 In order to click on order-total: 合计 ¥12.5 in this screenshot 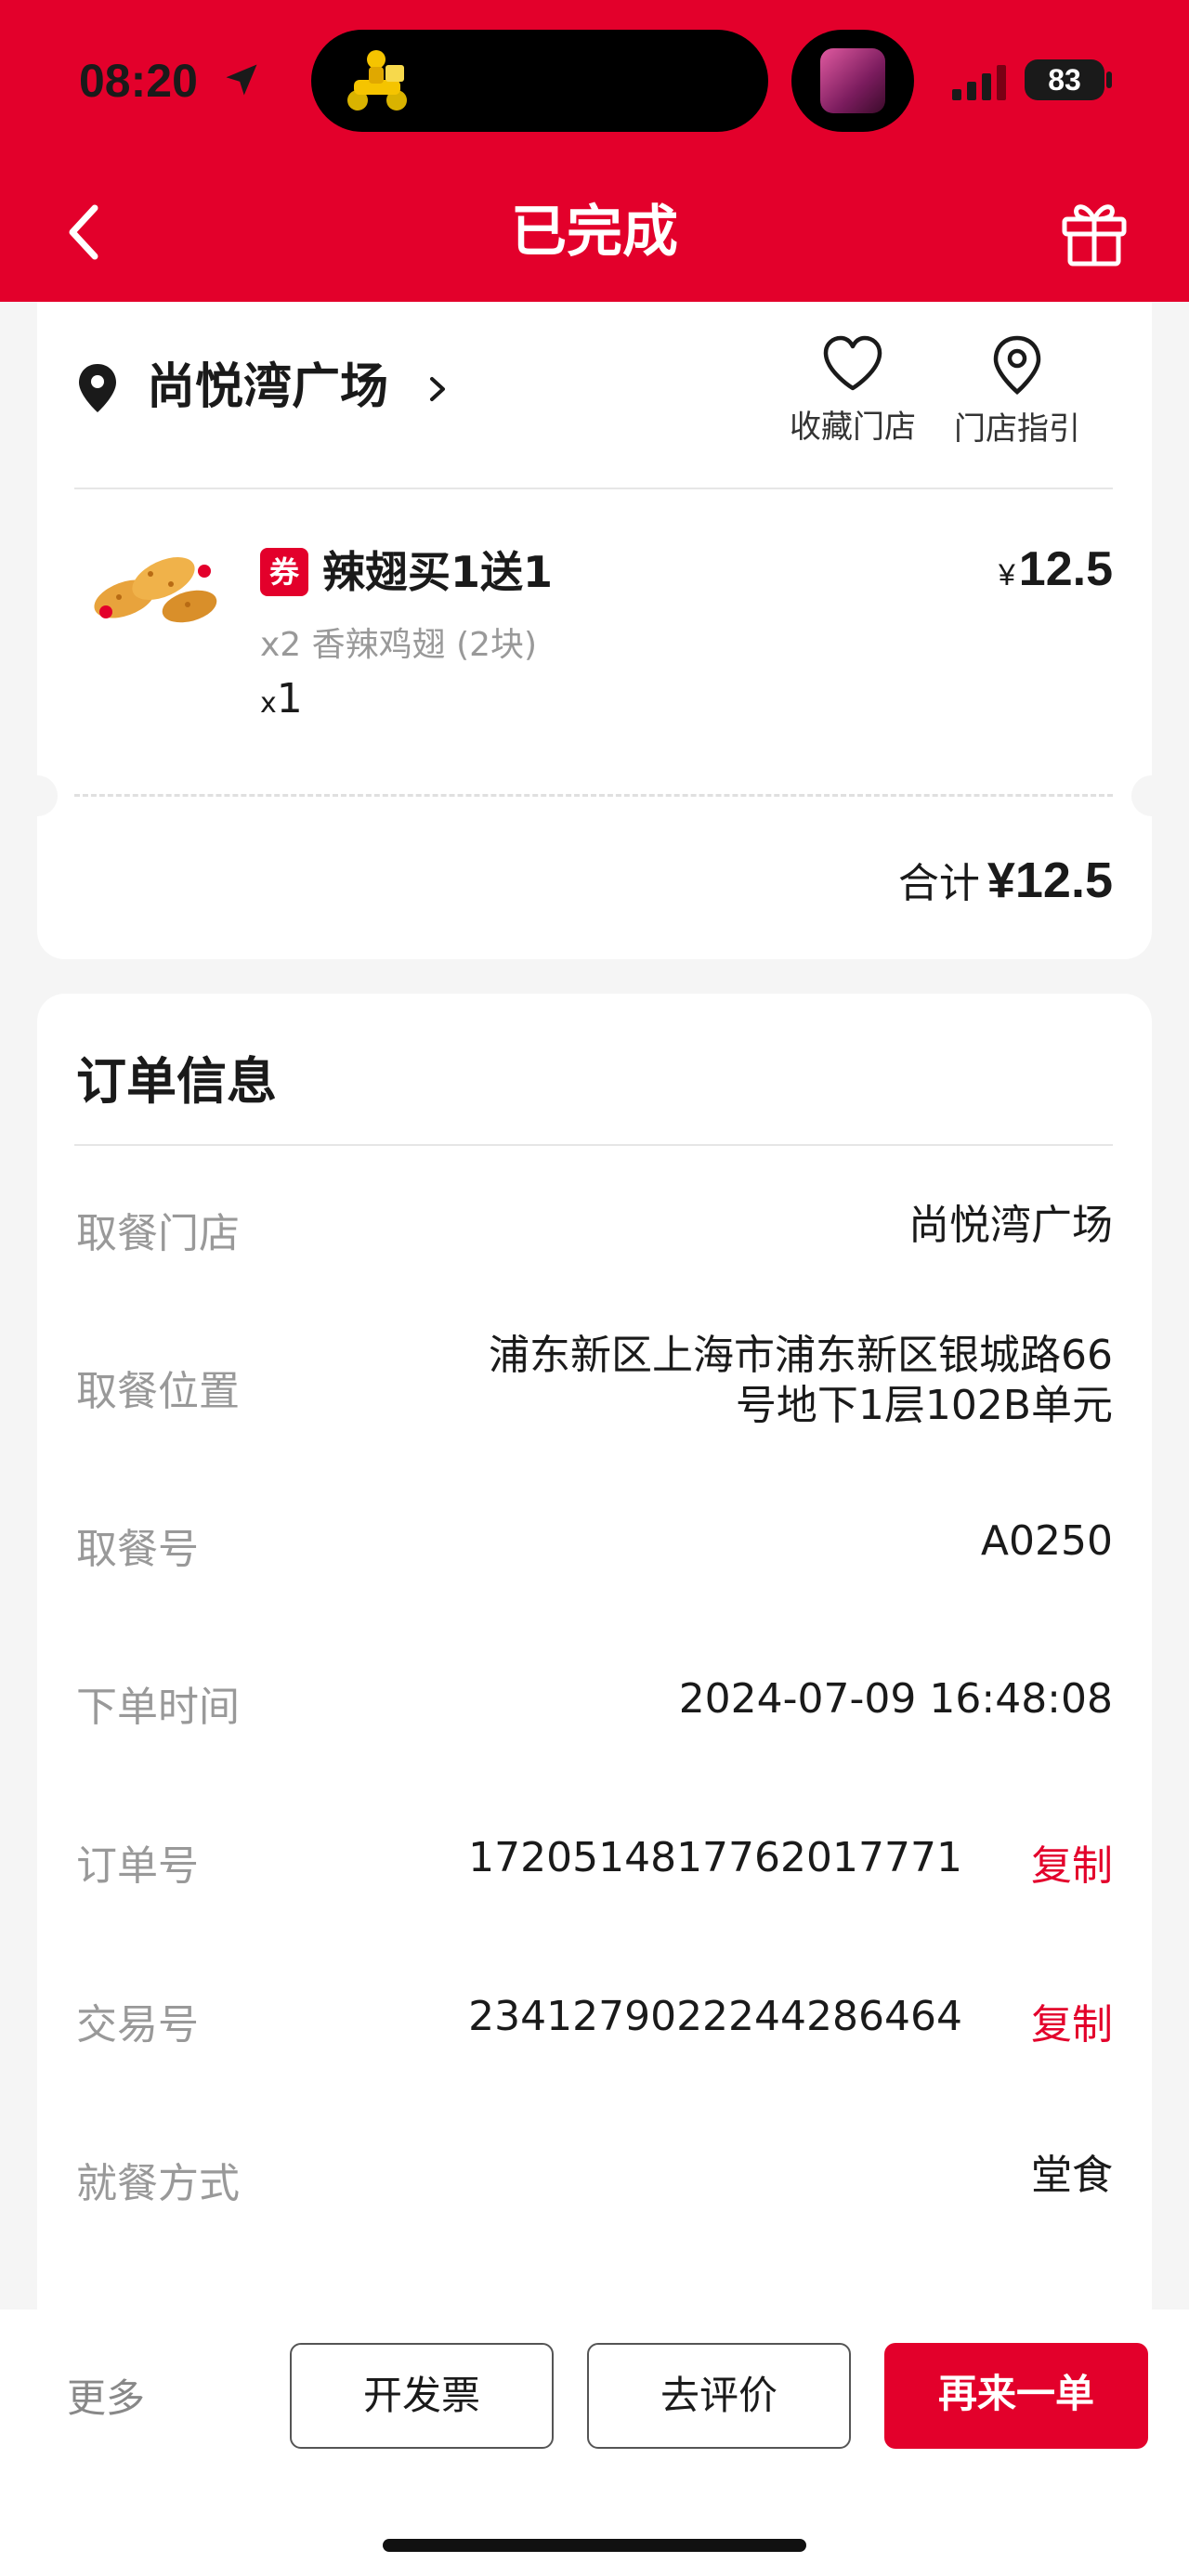, I will do `click(1005, 880)`.